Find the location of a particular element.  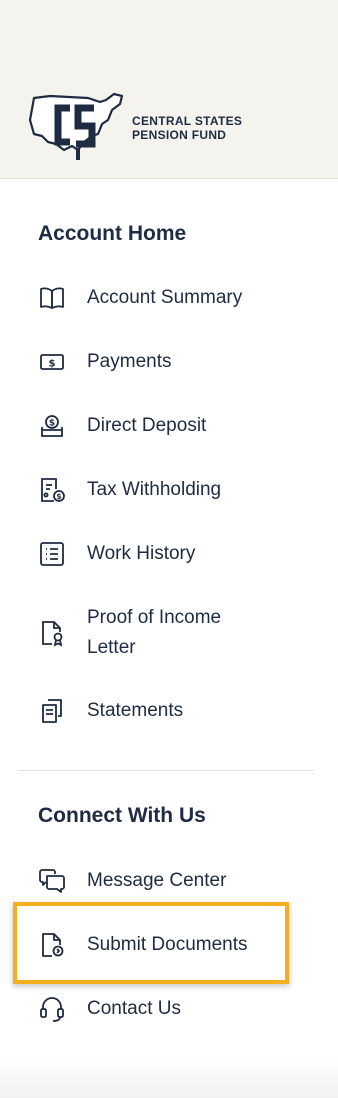

nav-label: Payments is located at coordinates (129, 361).